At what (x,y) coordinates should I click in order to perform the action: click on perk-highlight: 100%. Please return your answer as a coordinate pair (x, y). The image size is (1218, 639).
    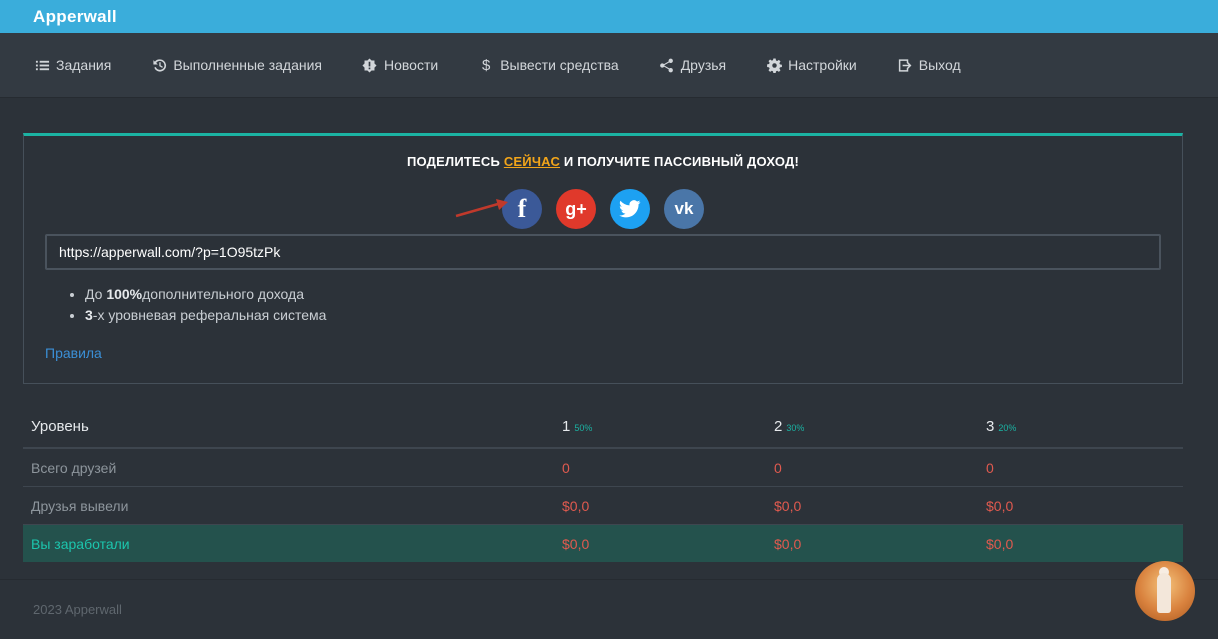
    Looking at the image, I should click on (124, 294).